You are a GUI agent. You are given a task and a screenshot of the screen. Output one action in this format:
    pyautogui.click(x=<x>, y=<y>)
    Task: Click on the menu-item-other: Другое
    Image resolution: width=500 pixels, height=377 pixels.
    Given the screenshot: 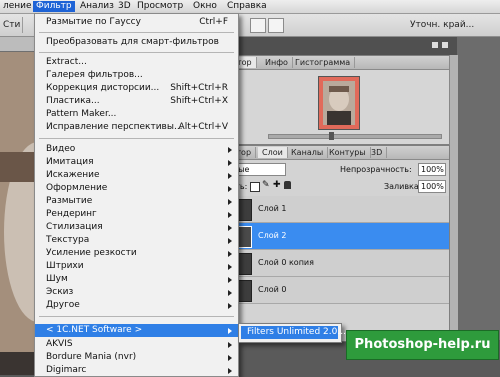 What is the action you would take?
    pyautogui.click(x=136, y=305)
    